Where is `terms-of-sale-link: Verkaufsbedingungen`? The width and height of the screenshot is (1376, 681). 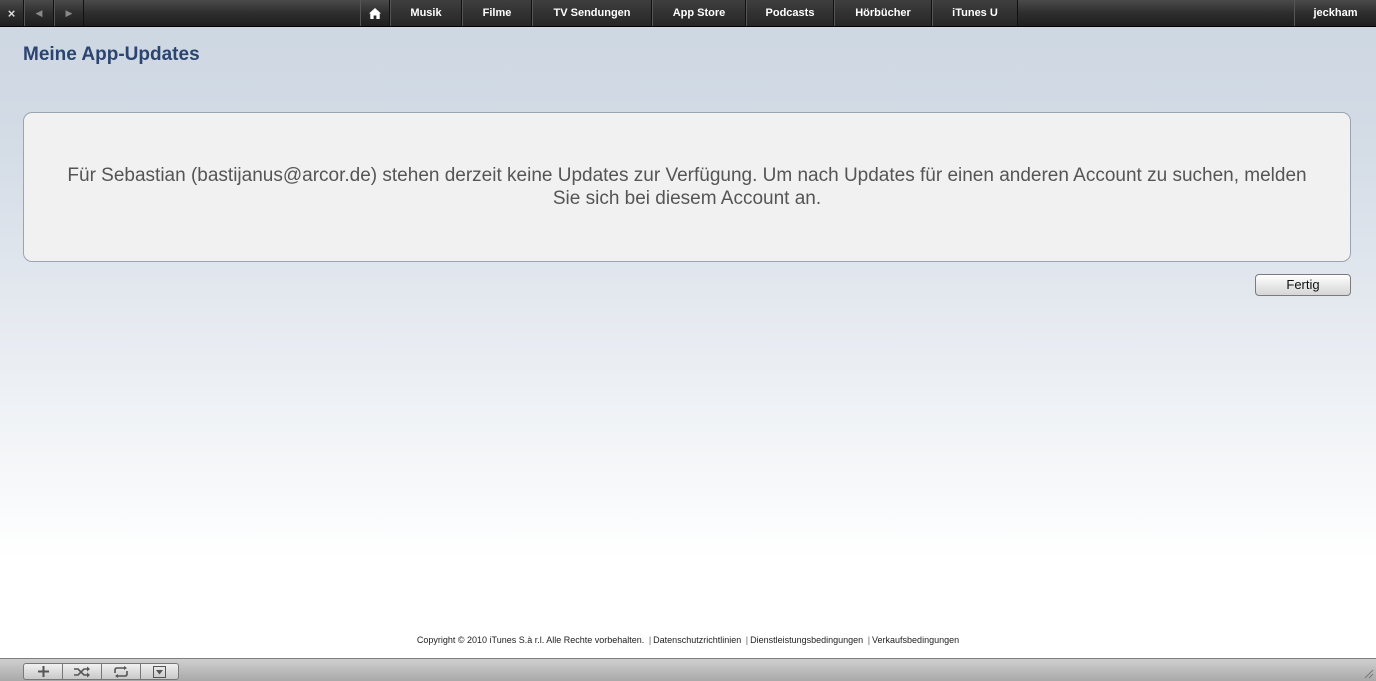 terms-of-sale-link: Verkaufsbedingungen is located at coordinates (915, 640).